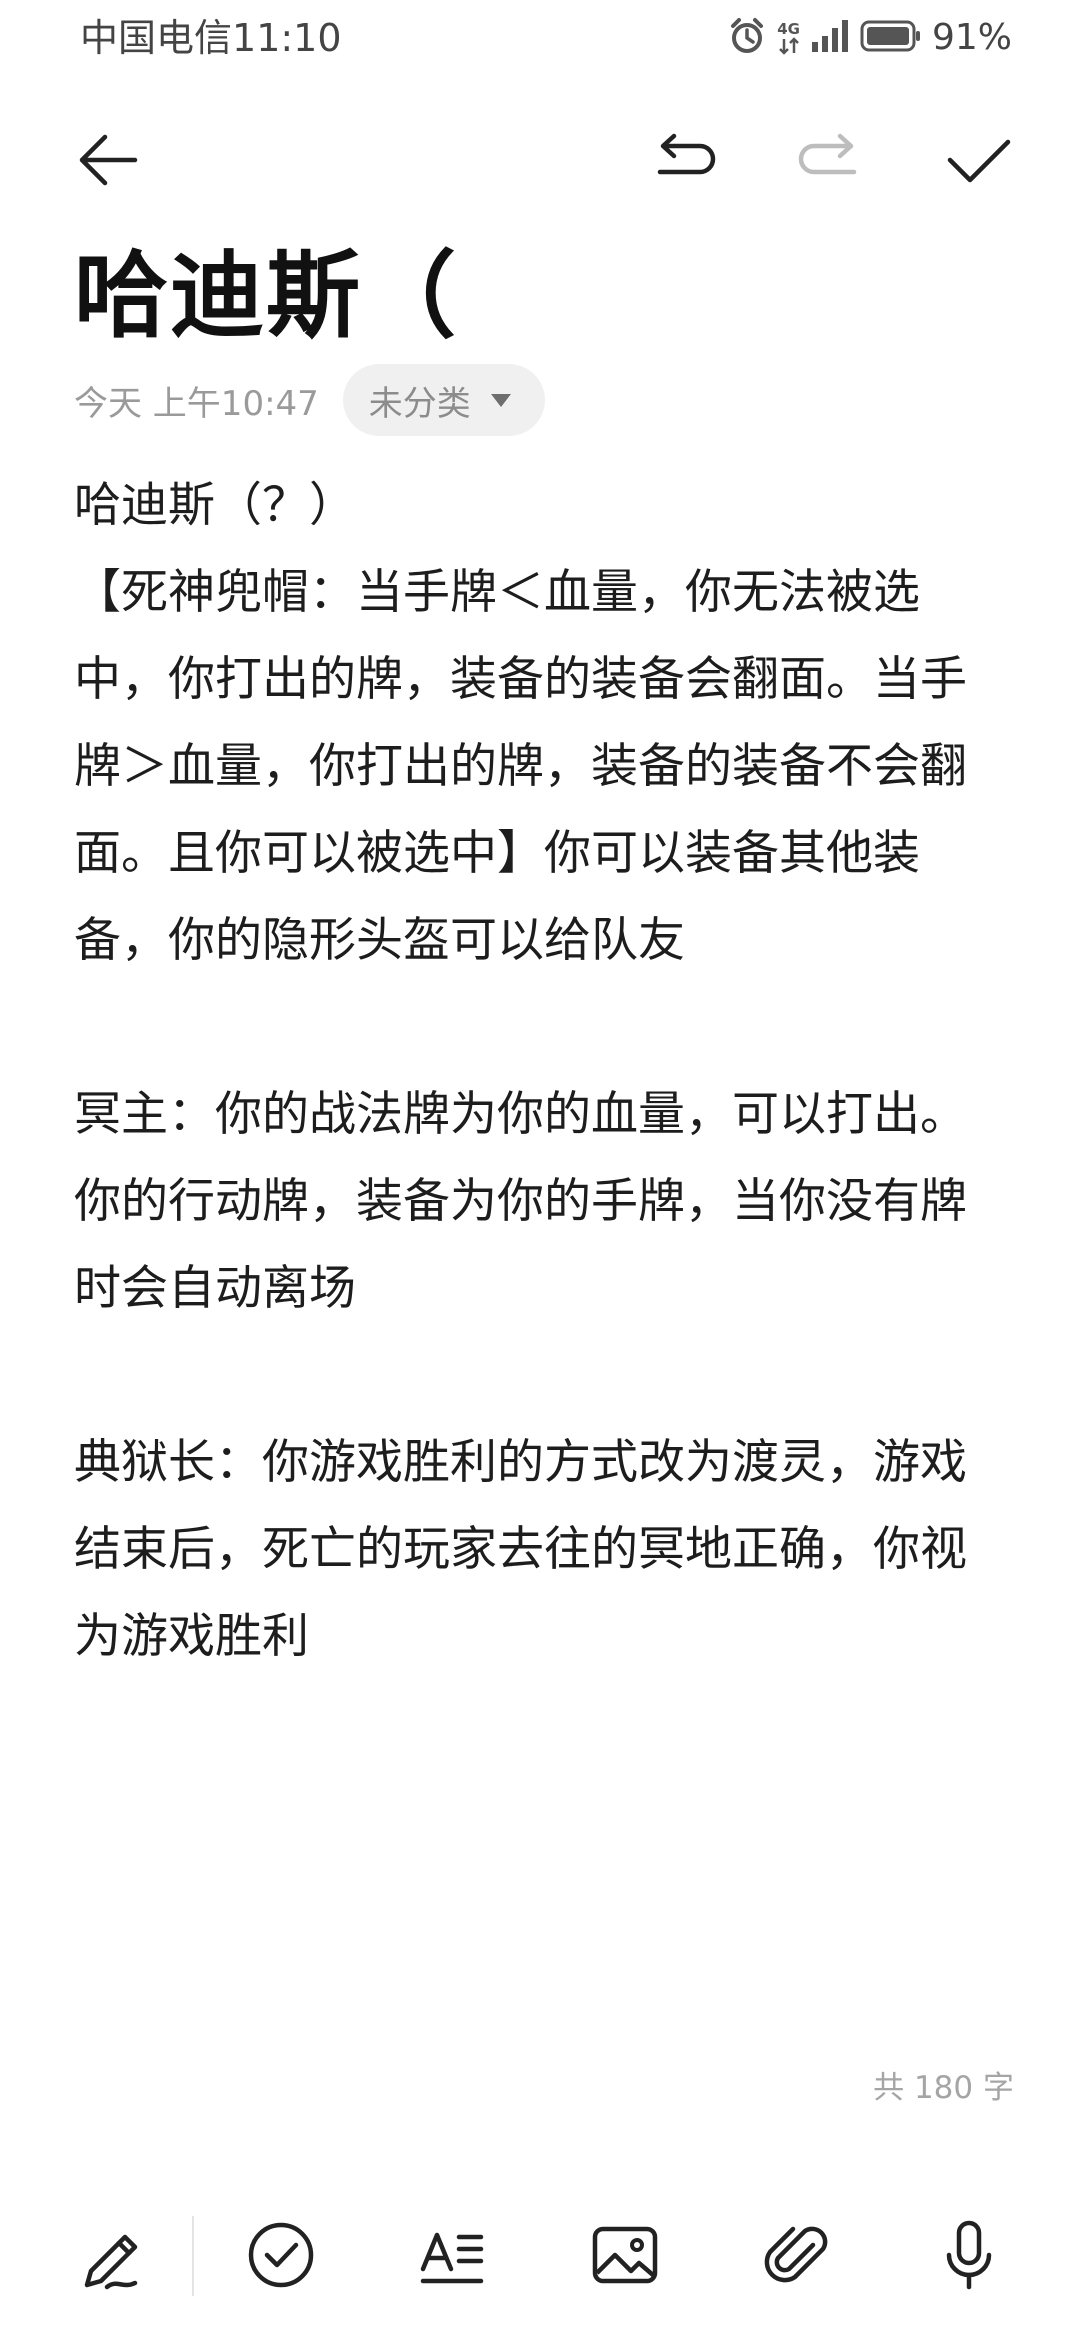 This screenshot has height=2340, width=1080. What do you see at coordinates (540, 2255) in the screenshot?
I see `bottom-toolbar` at bounding box center [540, 2255].